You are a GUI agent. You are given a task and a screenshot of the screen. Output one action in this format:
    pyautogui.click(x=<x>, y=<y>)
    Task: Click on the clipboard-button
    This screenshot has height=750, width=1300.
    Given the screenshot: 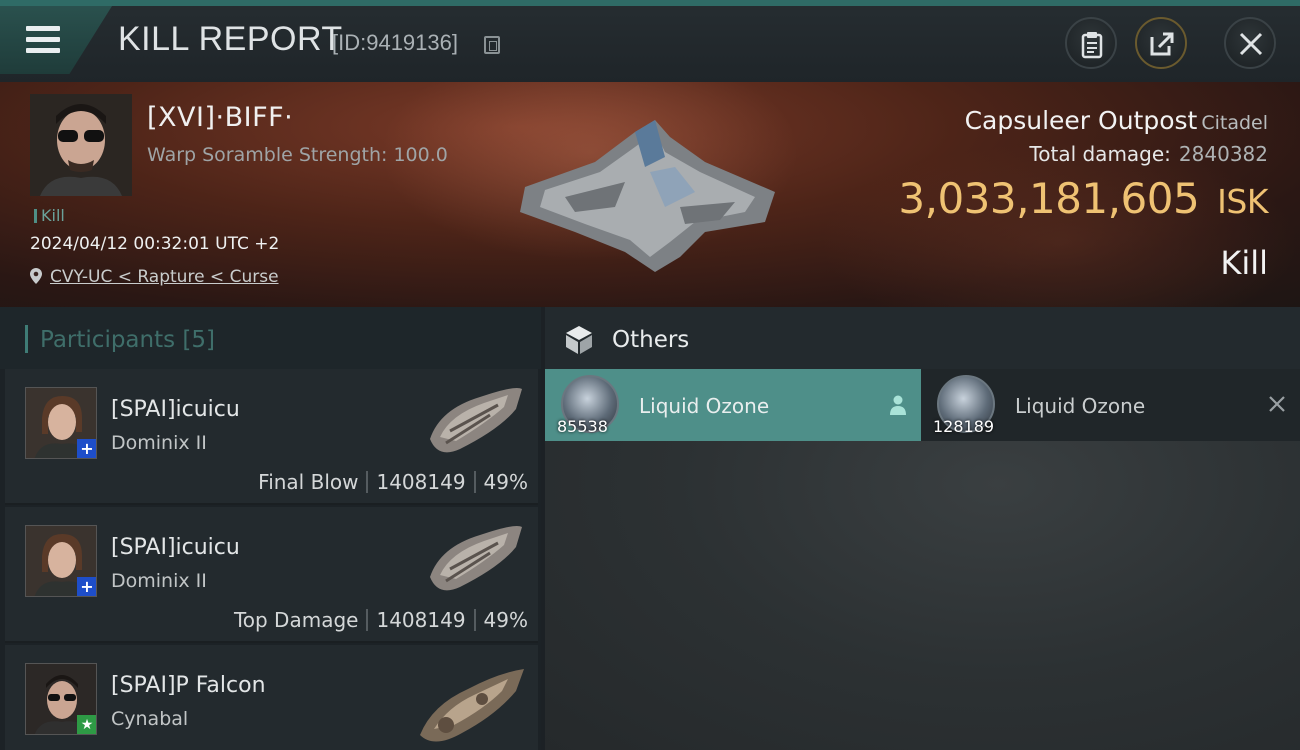 What is the action you would take?
    pyautogui.click(x=1091, y=43)
    